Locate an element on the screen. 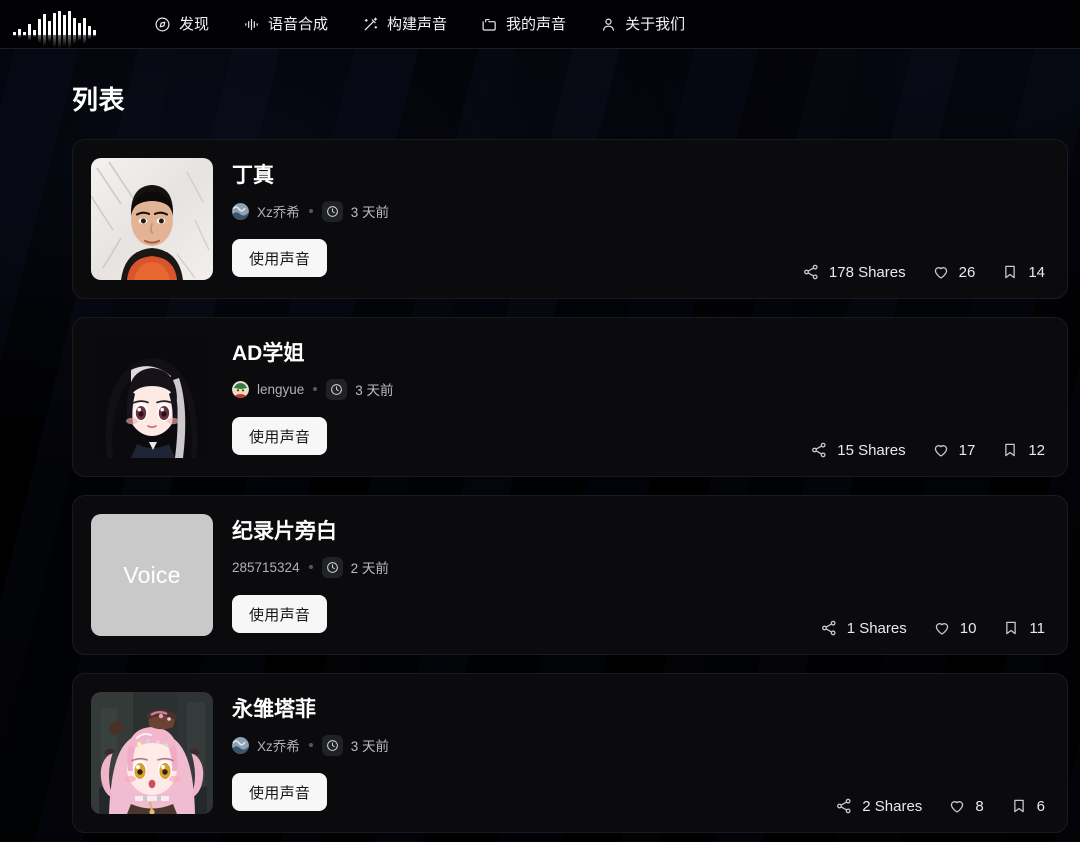 Image resolution: width=1080 pixels, height=842 pixels. like-stat: 10 is located at coordinates (954, 628).